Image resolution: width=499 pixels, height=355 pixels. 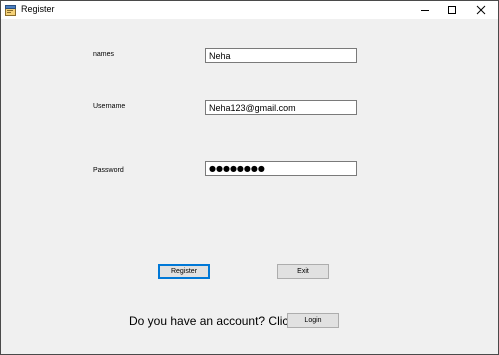 I want to click on username-label: Username, so click(x=109, y=106).